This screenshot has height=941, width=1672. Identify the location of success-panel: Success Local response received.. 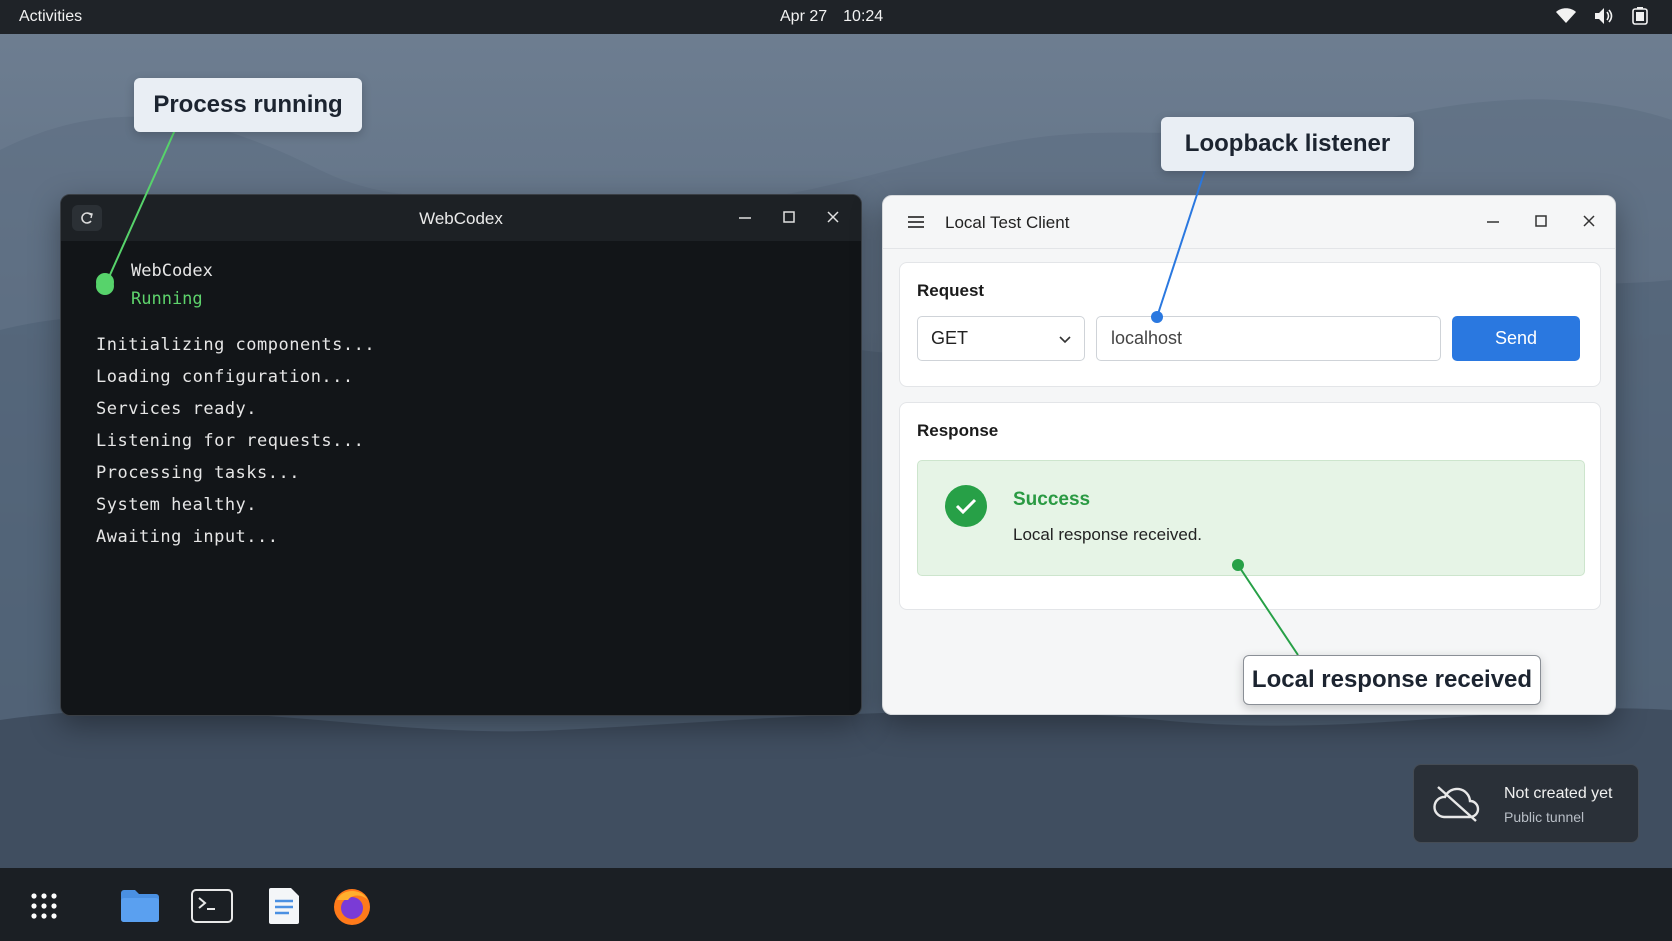
(1251, 518).